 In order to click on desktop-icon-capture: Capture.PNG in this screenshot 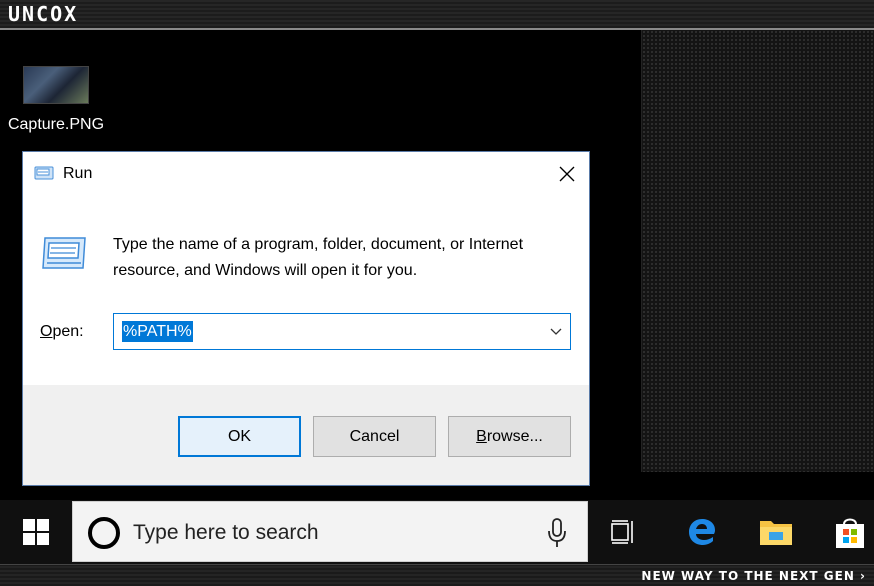, I will do `click(56, 100)`.